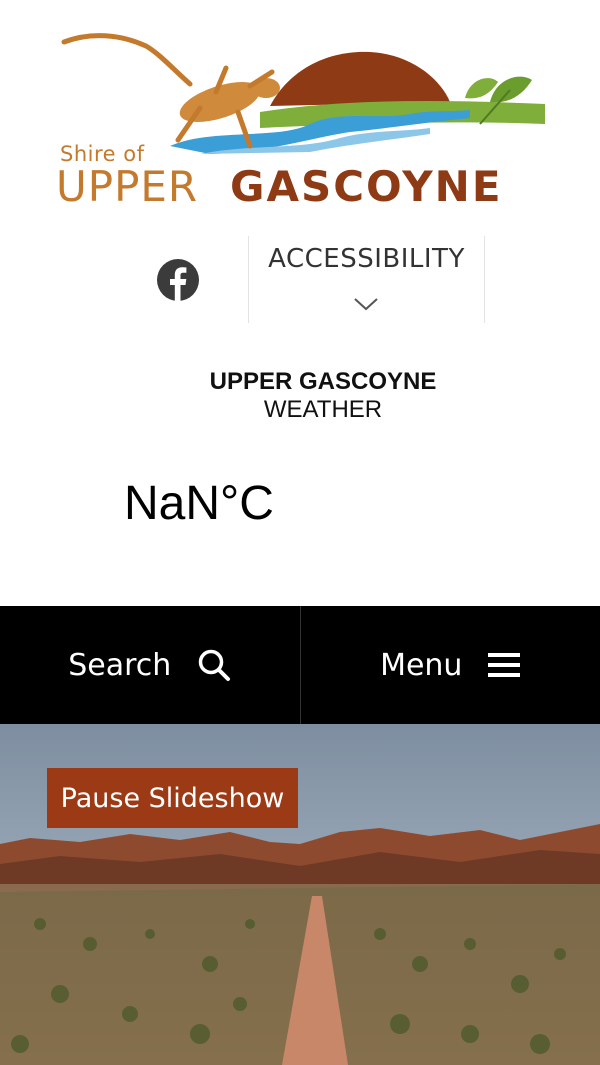 Image resolution: width=600 pixels, height=1065 pixels. I want to click on weather-subtitle: WEATHER, so click(323, 409).